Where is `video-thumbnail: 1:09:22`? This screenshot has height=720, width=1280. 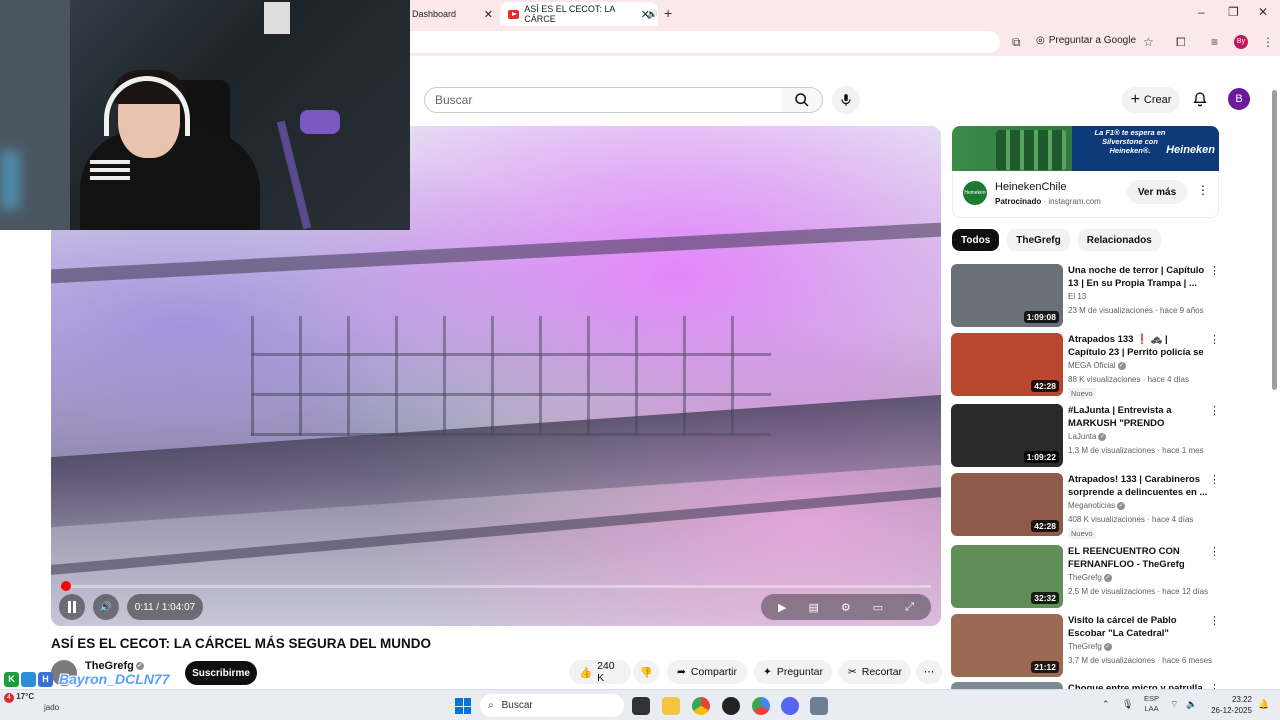
video-thumbnail: 1:09:22 is located at coordinates (1007, 435).